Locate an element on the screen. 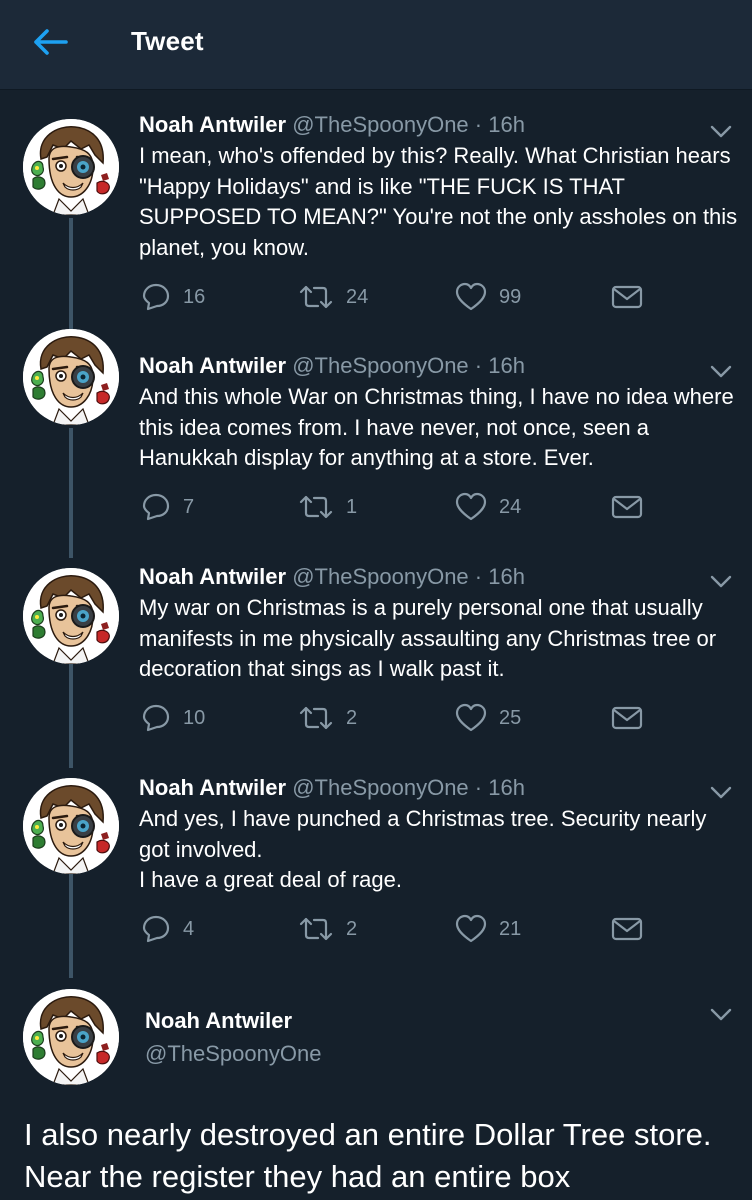 Image resolution: width=752 pixels, height=1200 pixels. retweet-count: 24 is located at coordinates (357, 296).